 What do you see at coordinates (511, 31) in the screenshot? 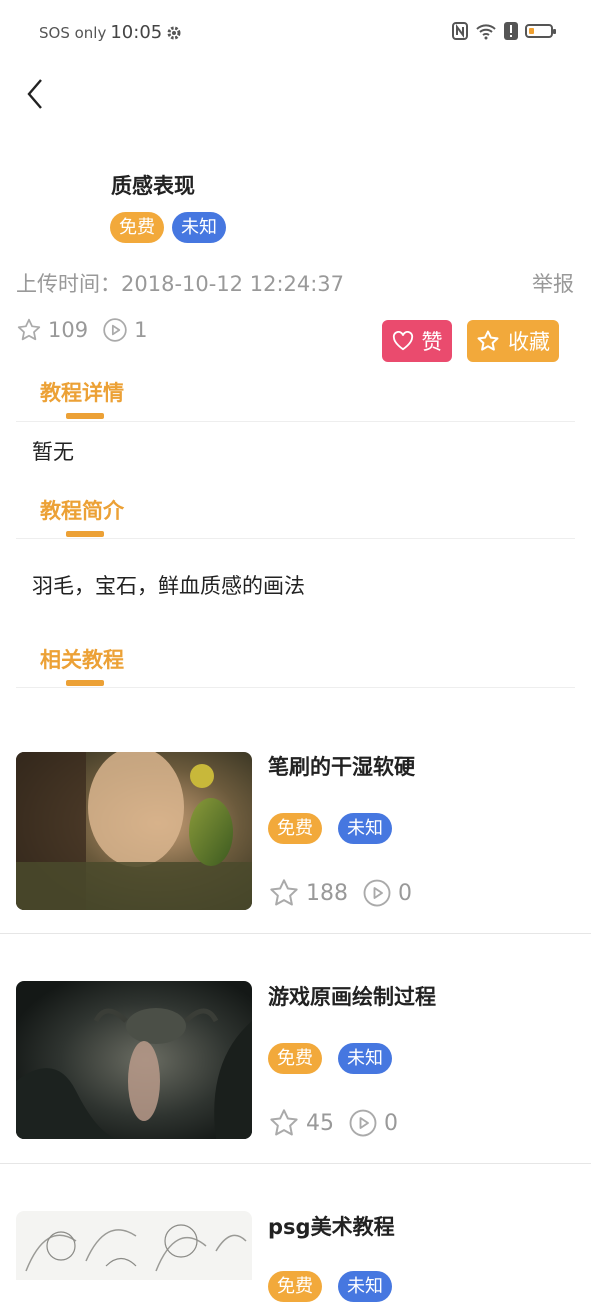
I see `alert-icon` at bounding box center [511, 31].